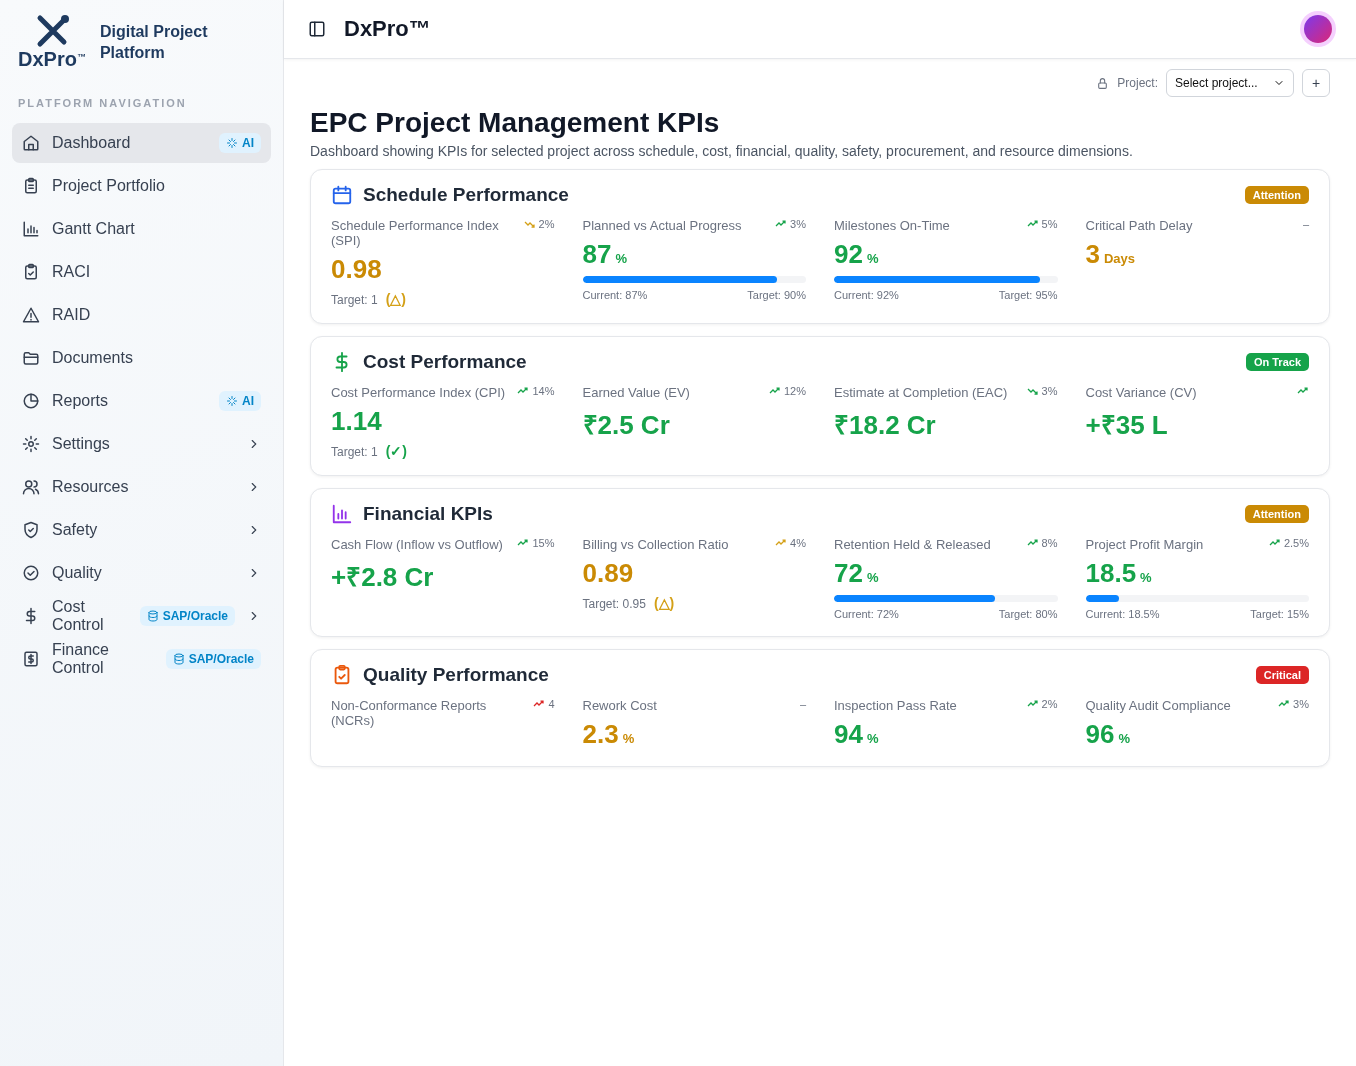 This screenshot has width=1356, height=1066. I want to click on trend-value: 14%, so click(543, 391).